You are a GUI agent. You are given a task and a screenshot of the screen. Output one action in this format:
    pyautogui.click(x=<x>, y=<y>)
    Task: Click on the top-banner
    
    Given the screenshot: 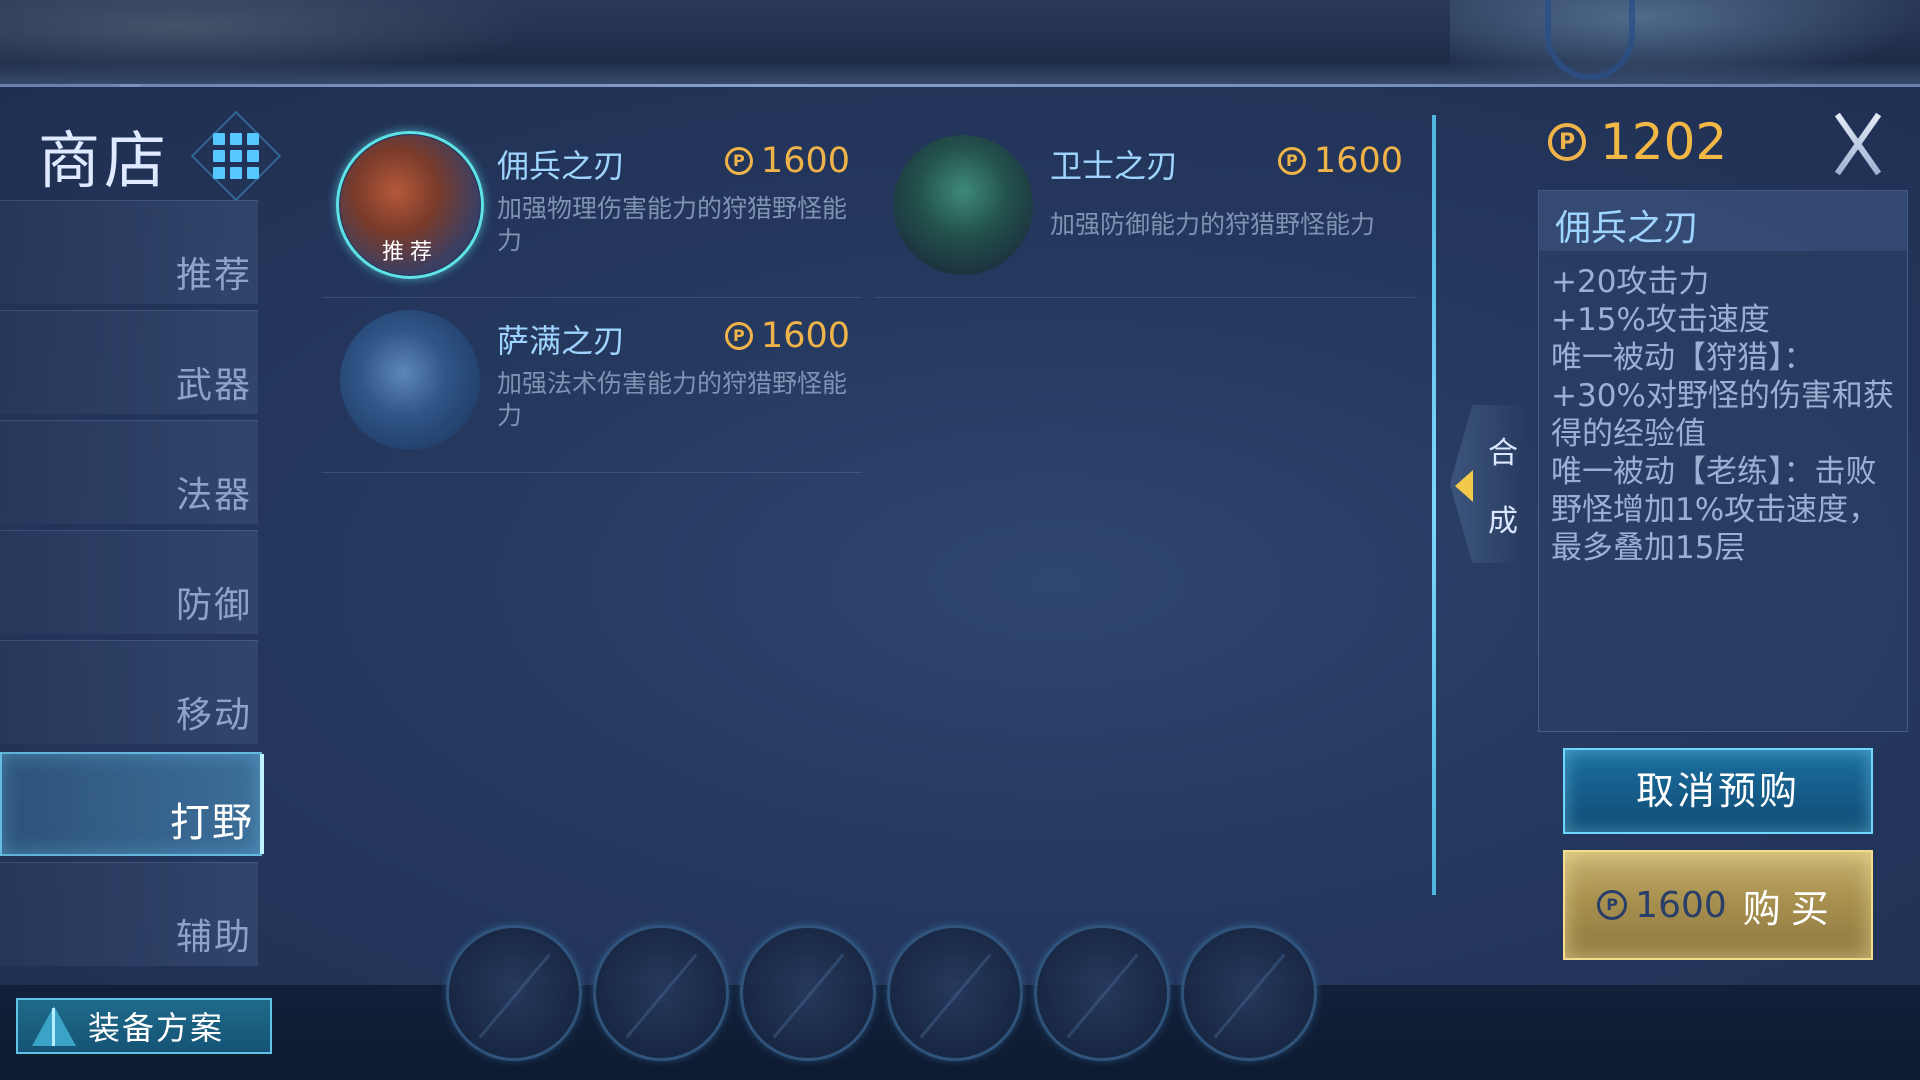 What is the action you would take?
    pyautogui.click(x=960, y=44)
    